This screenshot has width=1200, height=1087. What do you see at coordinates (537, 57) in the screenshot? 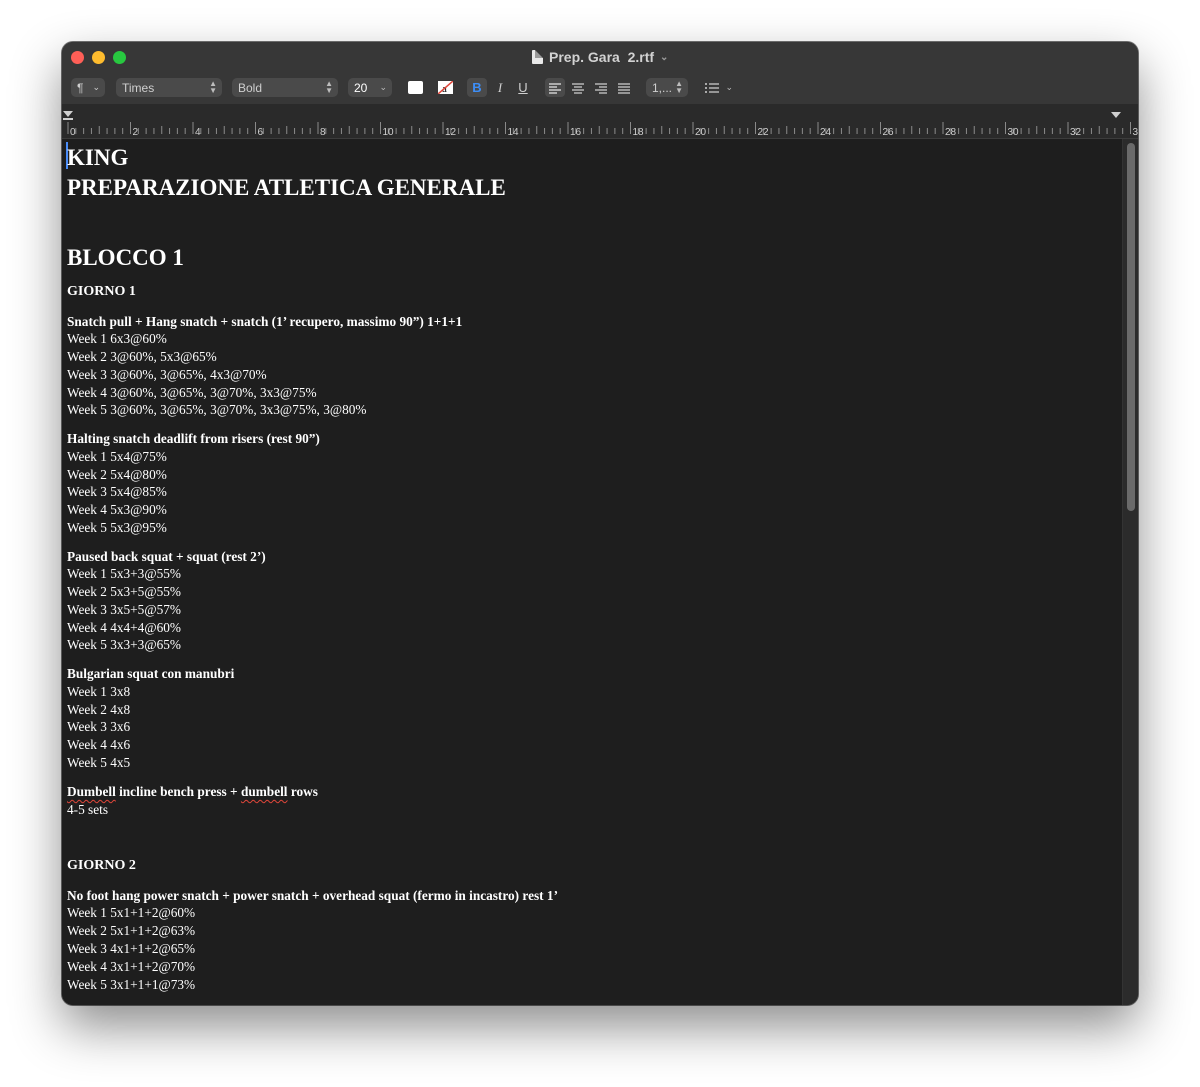
I see `document-icon` at bounding box center [537, 57].